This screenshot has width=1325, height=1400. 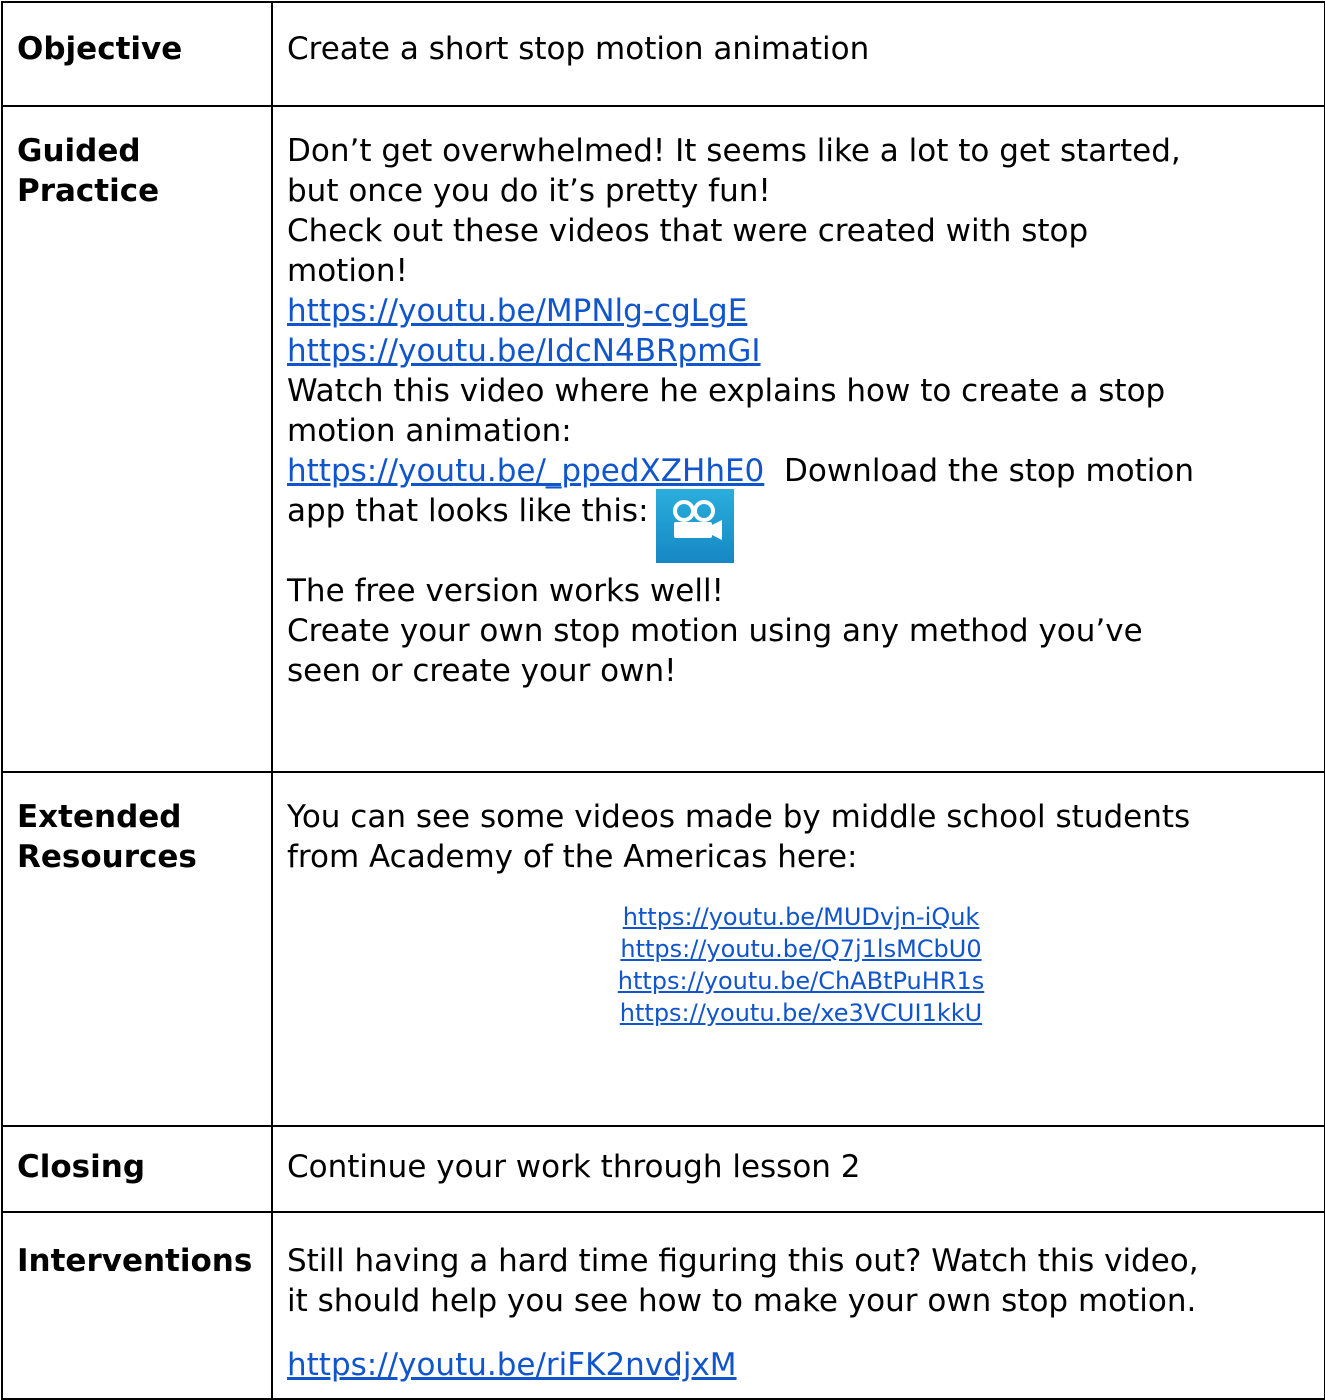 I want to click on label-guided-line2: Practice, so click(x=88, y=191).